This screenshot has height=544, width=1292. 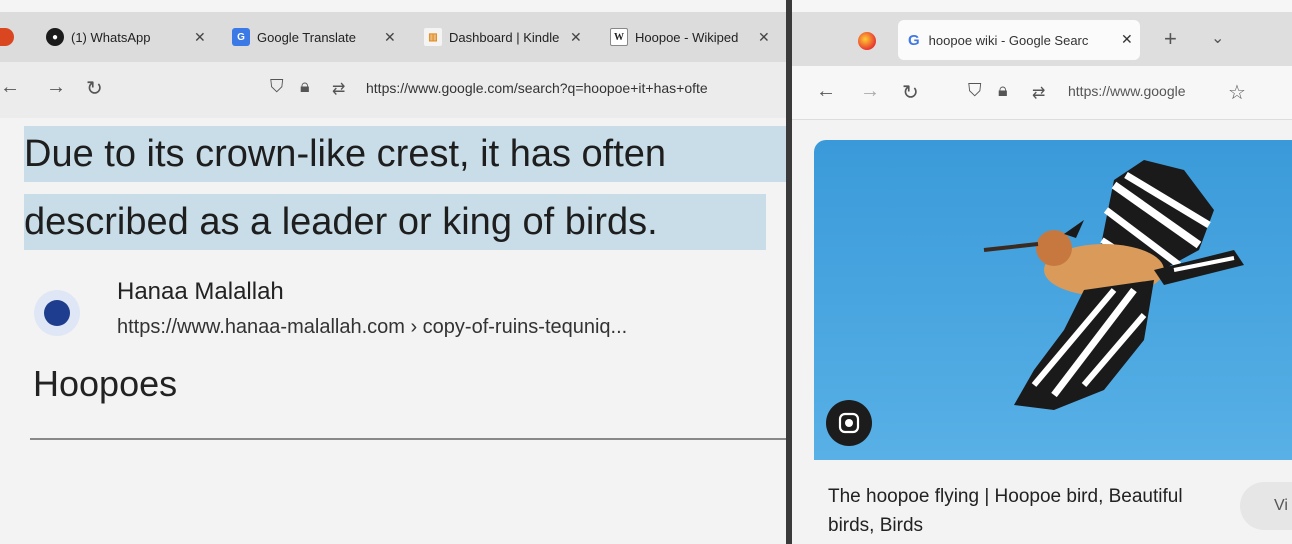 What do you see at coordinates (408, 439) in the screenshot?
I see `divider` at bounding box center [408, 439].